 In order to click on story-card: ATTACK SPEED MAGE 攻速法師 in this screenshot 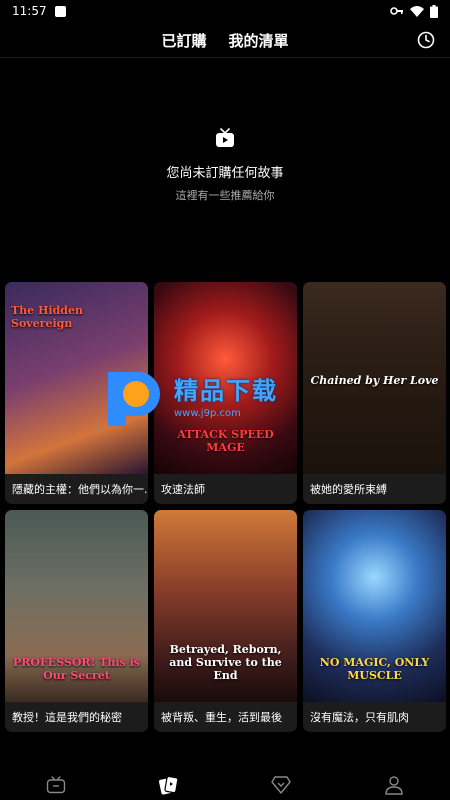, I will do `click(225, 393)`.